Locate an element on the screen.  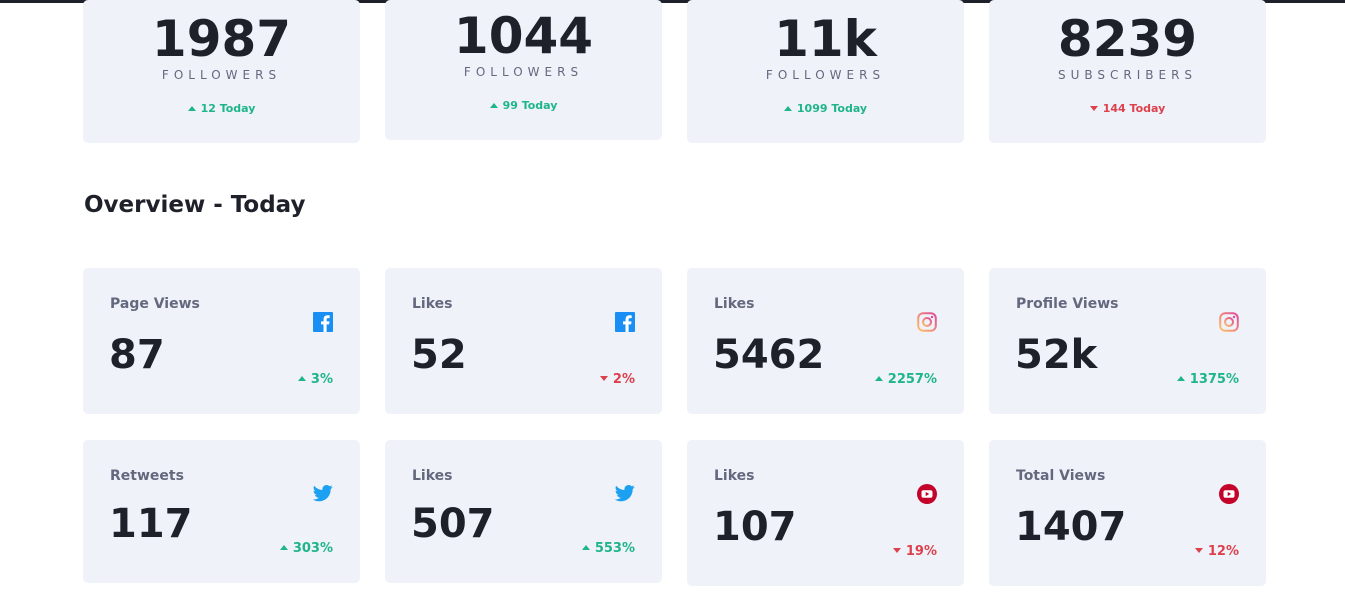
metric-change: 1375% is located at coordinates (1207, 379).